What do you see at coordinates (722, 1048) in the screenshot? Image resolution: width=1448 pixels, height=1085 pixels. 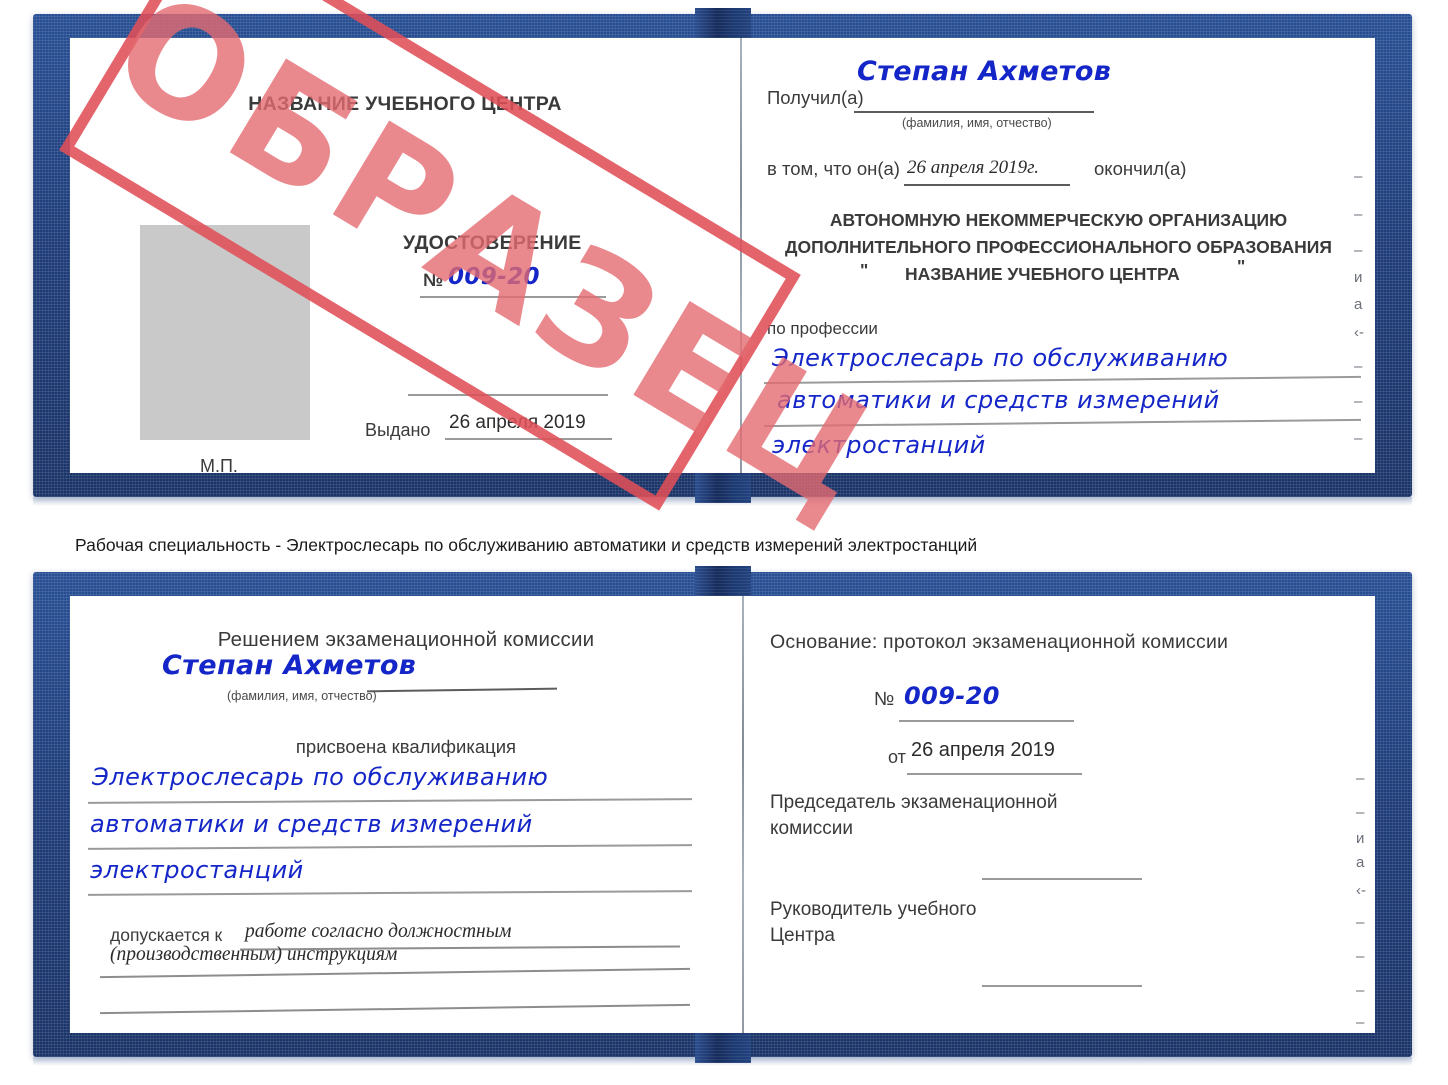 I see `spine-tab-bottom-lower` at bounding box center [722, 1048].